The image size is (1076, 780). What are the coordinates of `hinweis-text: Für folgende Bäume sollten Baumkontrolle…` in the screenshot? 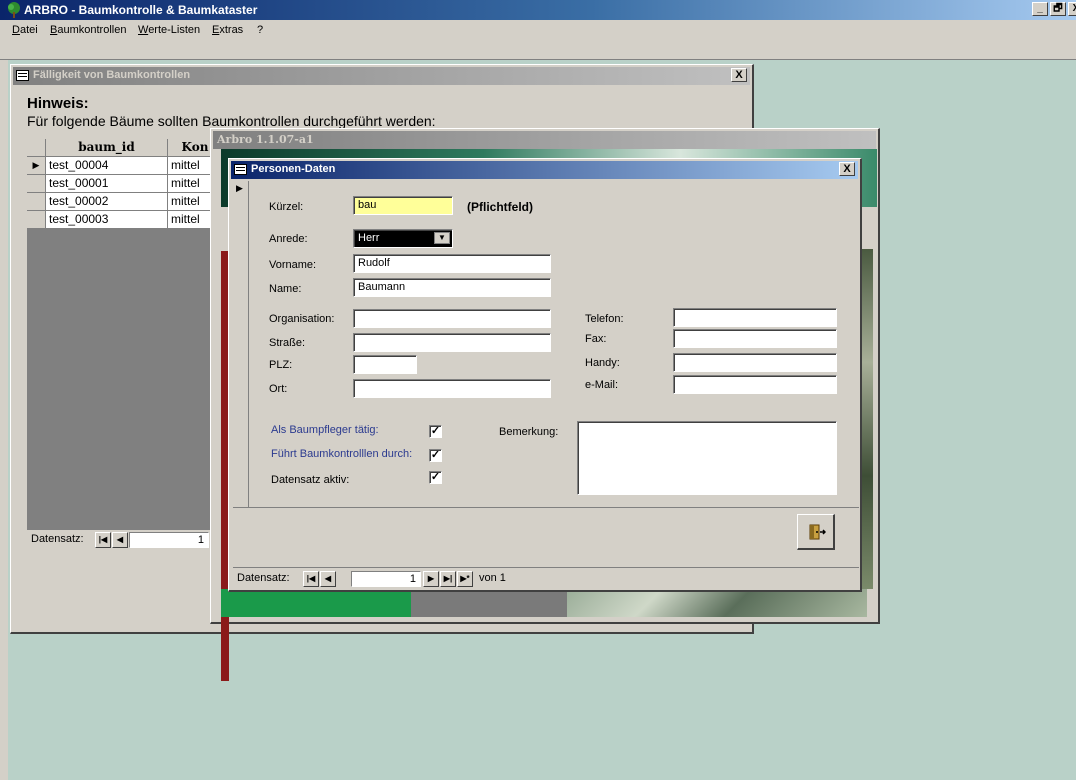 It's located at (231, 121).